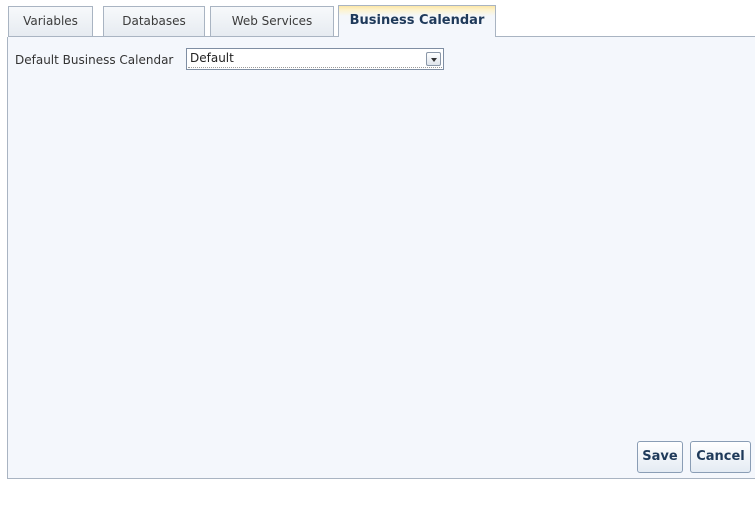  Describe the element at coordinates (417, 21) in the screenshot. I see `tab-business-calendar: Business Calendar` at that location.